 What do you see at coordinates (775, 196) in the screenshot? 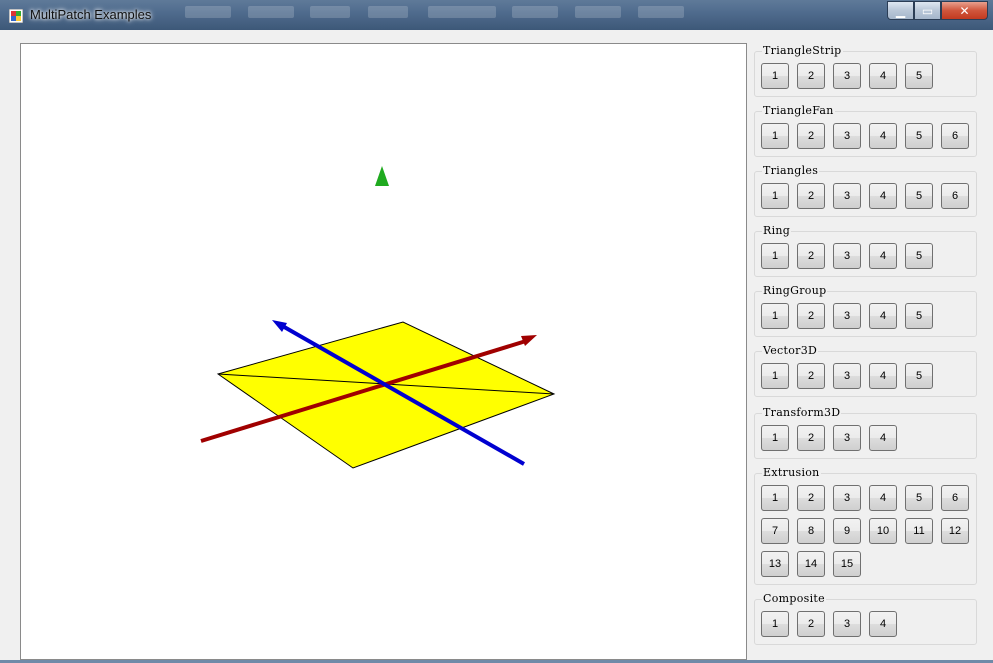
I see `triangles-example-button: 1` at bounding box center [775, 196].